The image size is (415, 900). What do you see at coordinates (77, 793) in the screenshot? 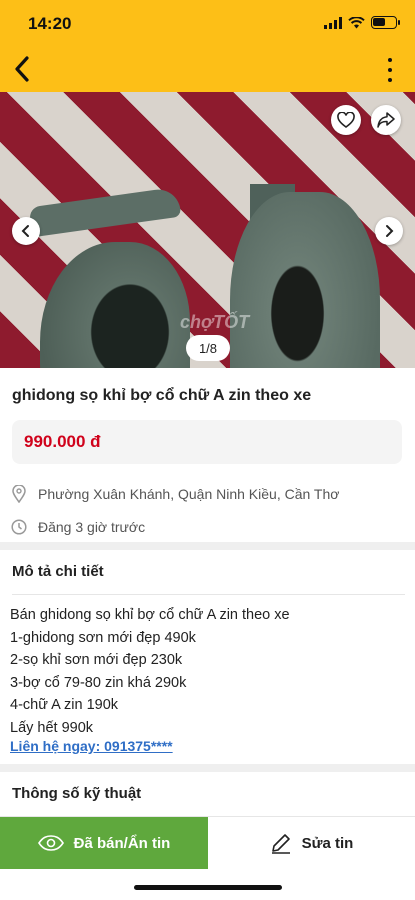
I see `specs-heading: Thông số kỹ thuật` at bounding box center [77, 793].